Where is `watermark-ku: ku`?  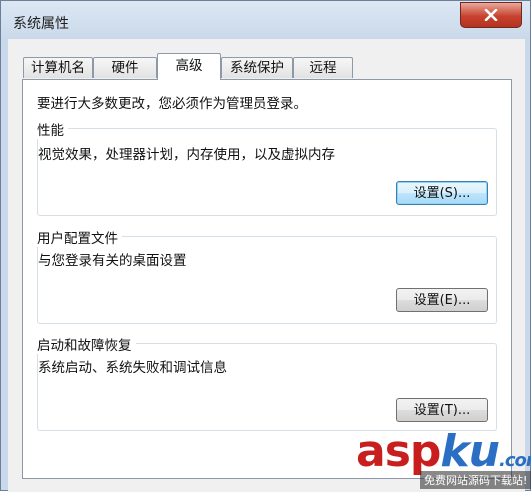 watermark-ku: ku is located at coordinates (470, 451).